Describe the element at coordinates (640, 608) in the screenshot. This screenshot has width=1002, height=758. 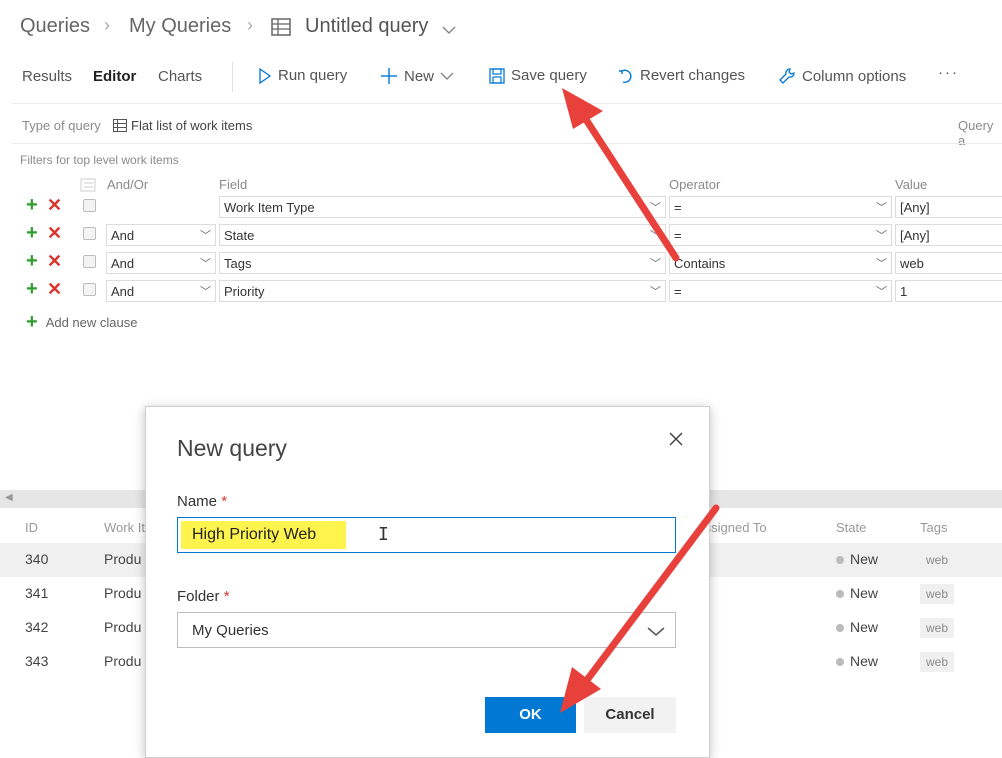
I see `arrow-to-ok-icon` at that location.